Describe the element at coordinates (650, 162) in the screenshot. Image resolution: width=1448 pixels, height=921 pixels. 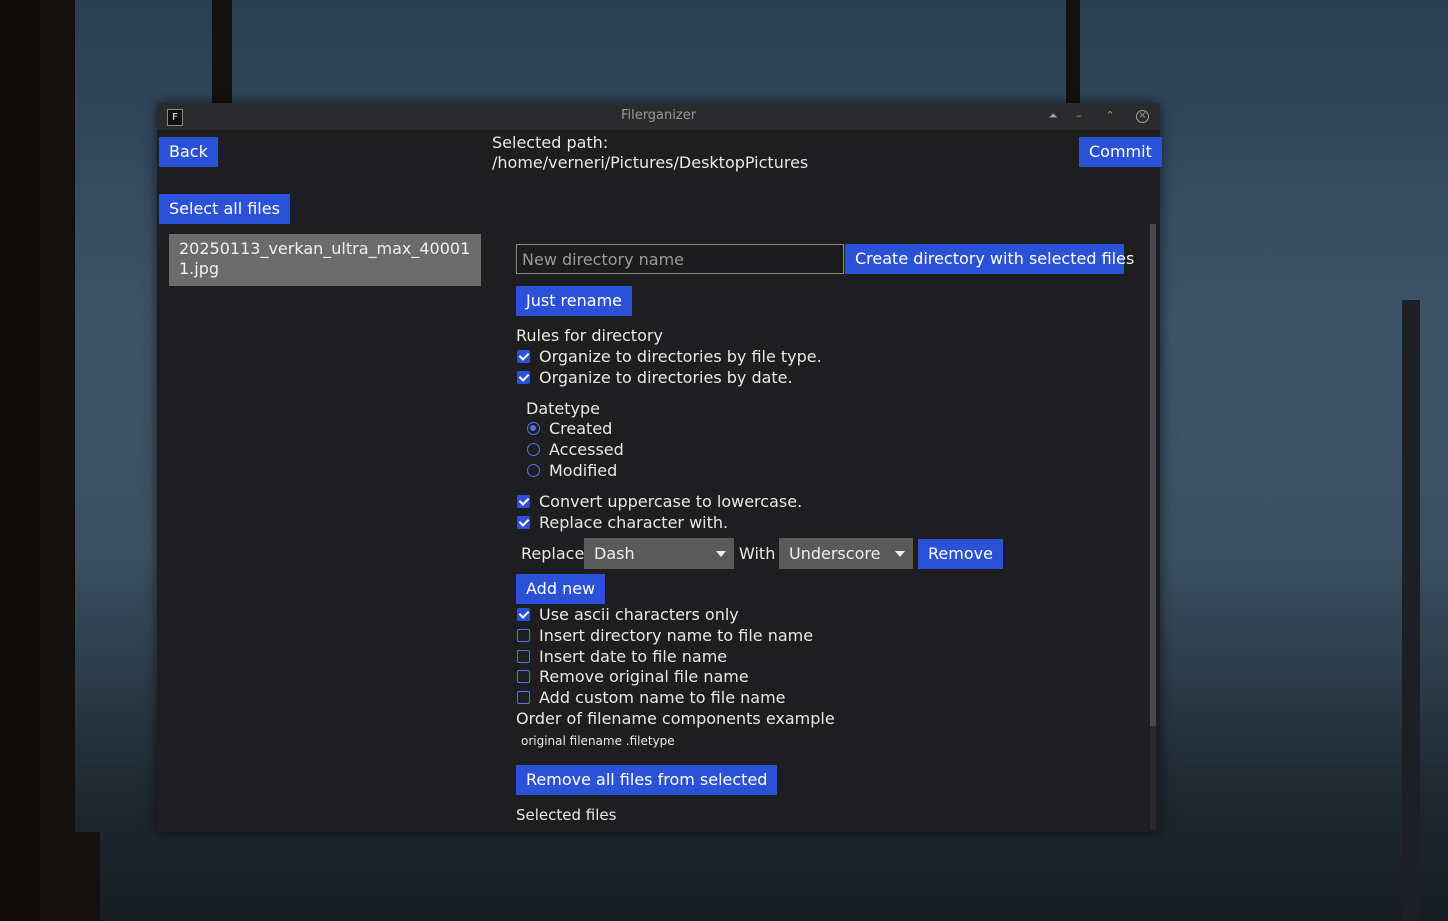
I see `selected-path-value: /home/verneri/Pictures/DesktopPictures` at that location.